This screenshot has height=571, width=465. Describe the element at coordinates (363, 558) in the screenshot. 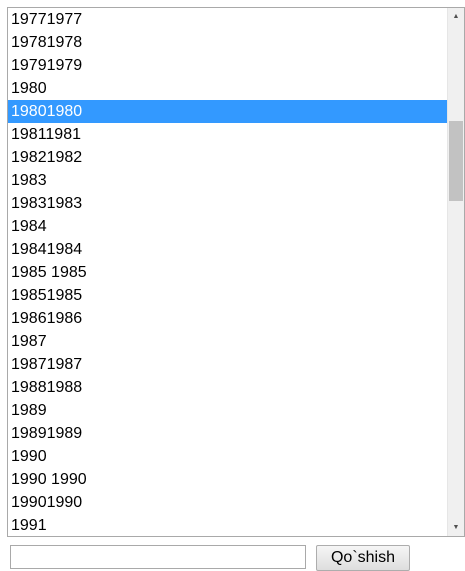

I see `add-button: Qo`shish` at that location.